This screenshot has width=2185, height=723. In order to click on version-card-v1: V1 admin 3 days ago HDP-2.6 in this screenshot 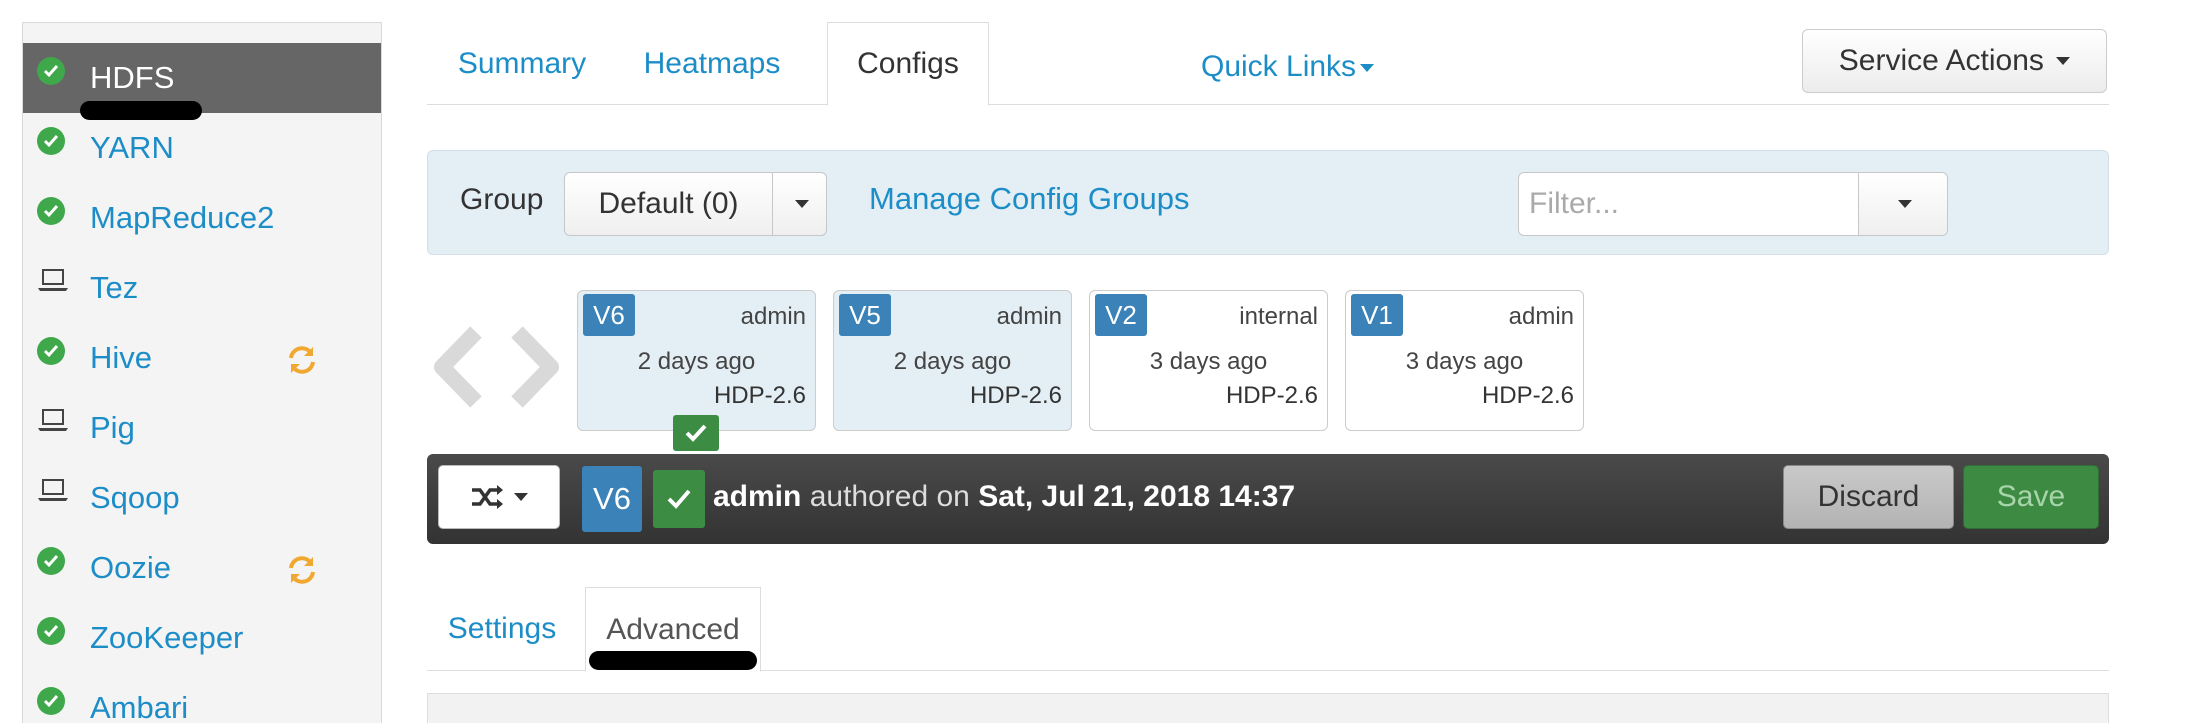, I will do `click(1464, 360)`.